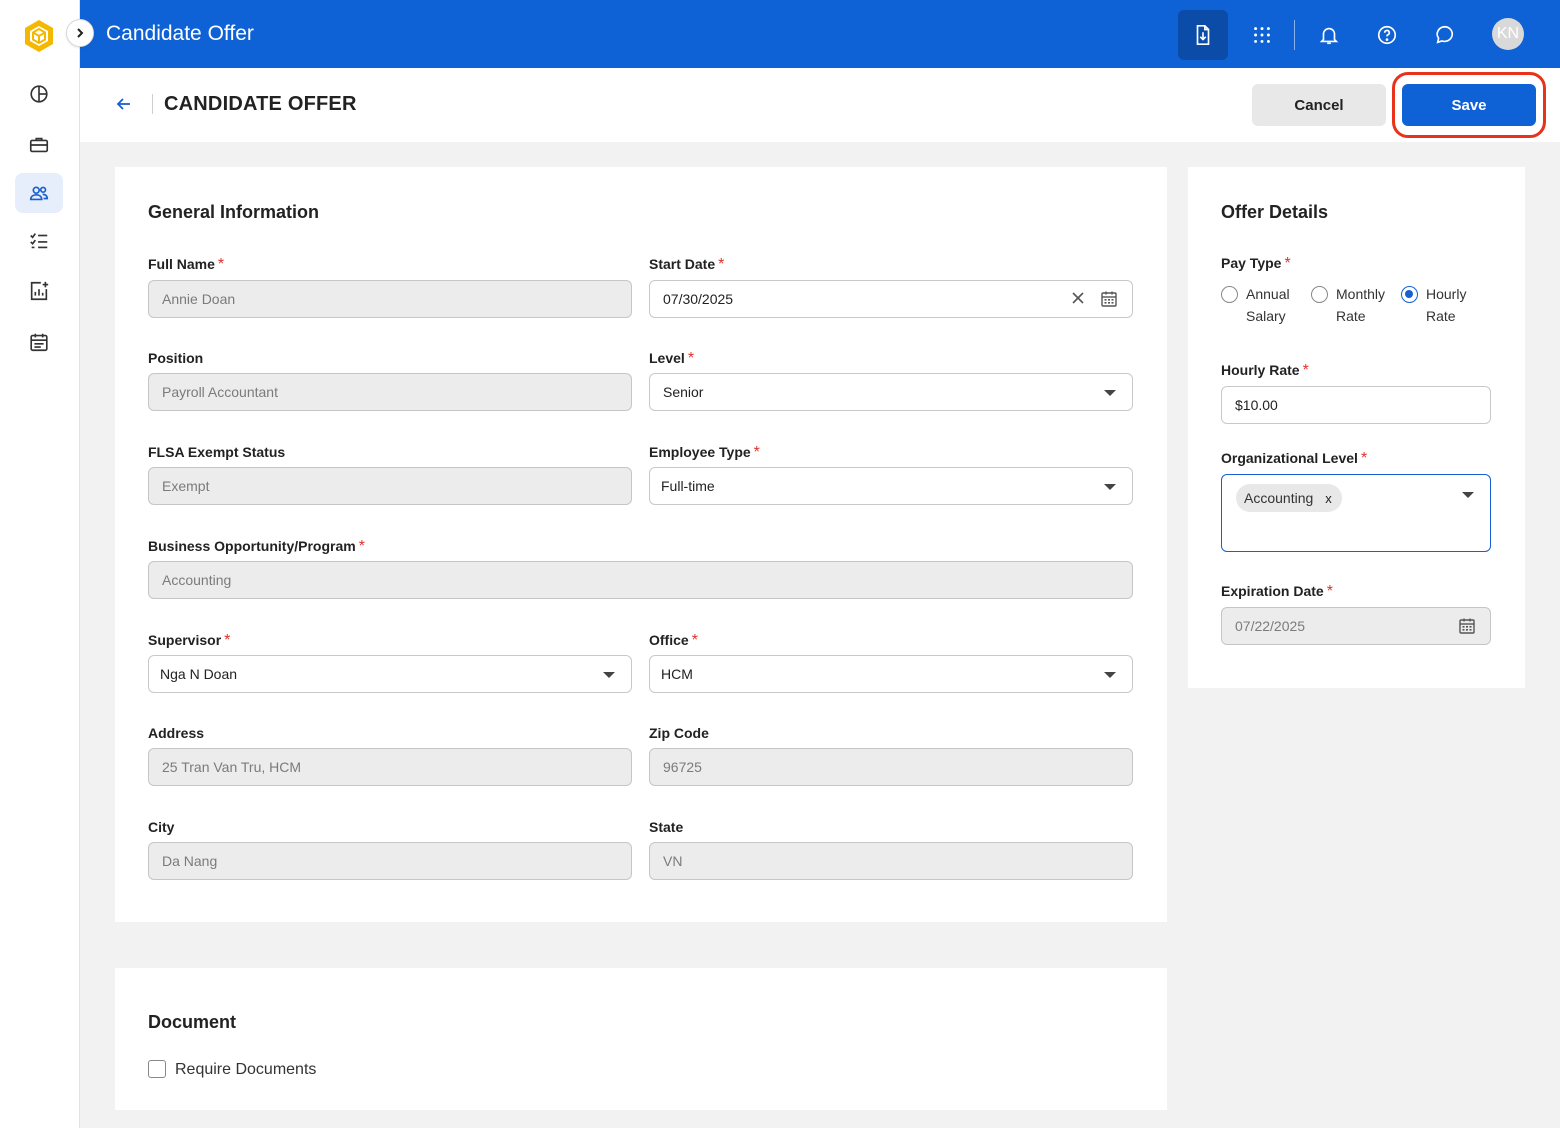  What do you see at coordinates (1329, 35) in the screenshot?
I see `notifications-button` at bounding box center [1329, 35].